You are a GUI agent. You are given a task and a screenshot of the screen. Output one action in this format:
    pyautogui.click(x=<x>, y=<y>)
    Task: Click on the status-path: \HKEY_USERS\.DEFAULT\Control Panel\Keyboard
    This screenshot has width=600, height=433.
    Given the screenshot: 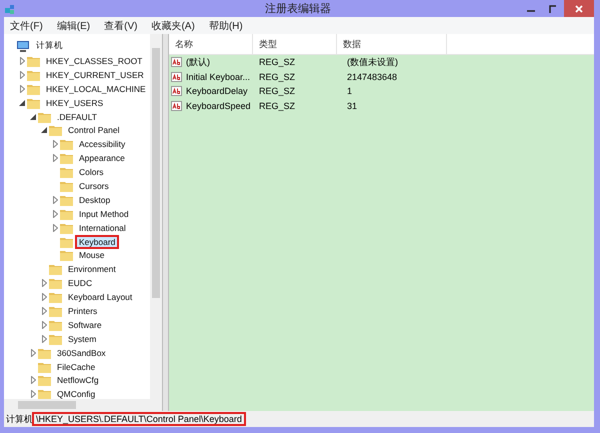 What is the action you would take?
    pyautogui.click(x=139, y=419)
    